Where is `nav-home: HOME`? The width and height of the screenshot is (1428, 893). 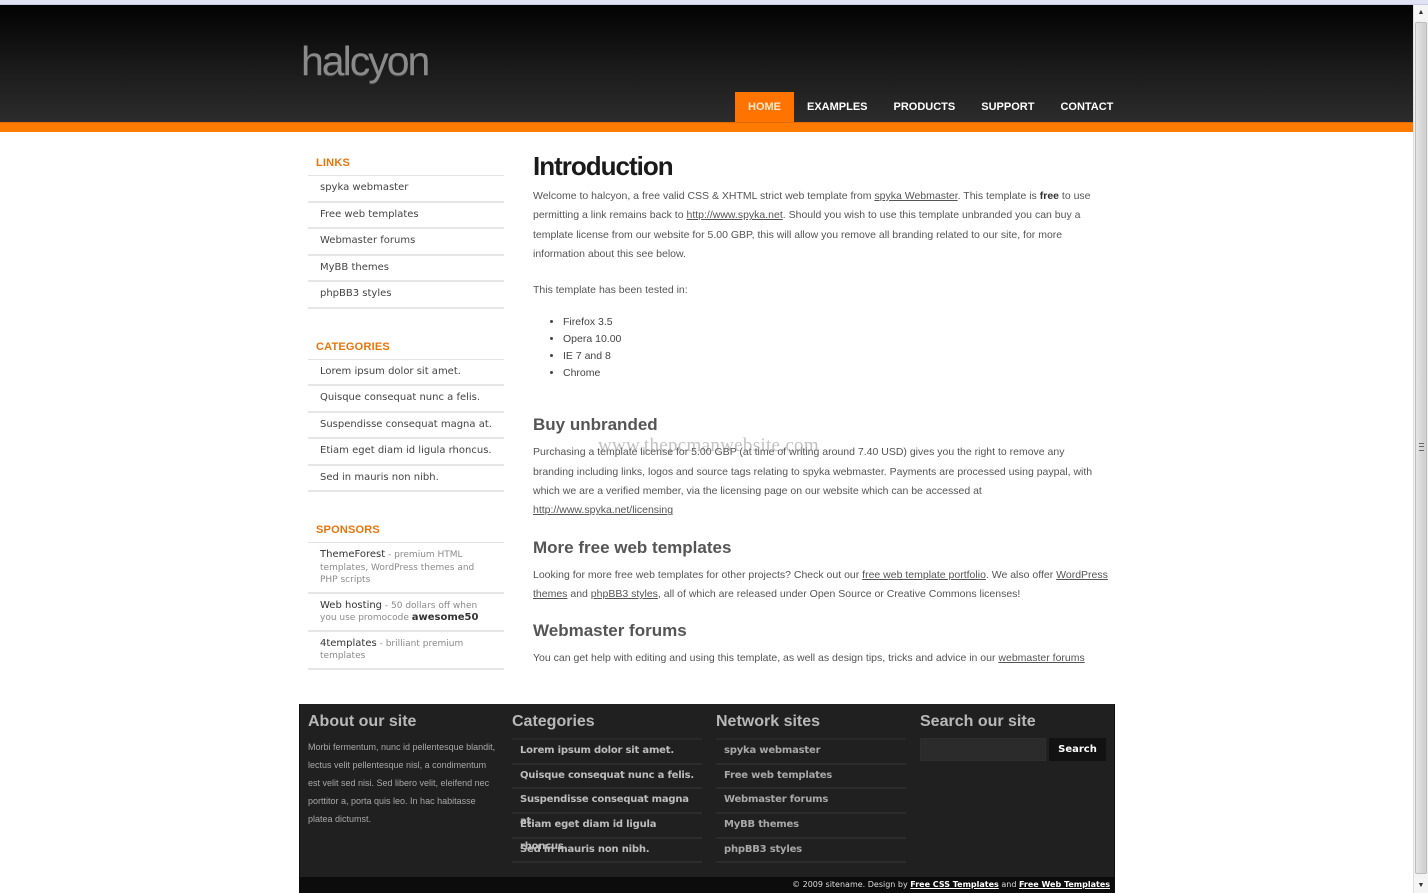
nav-home: HOME is located at coordinates (764, 107).